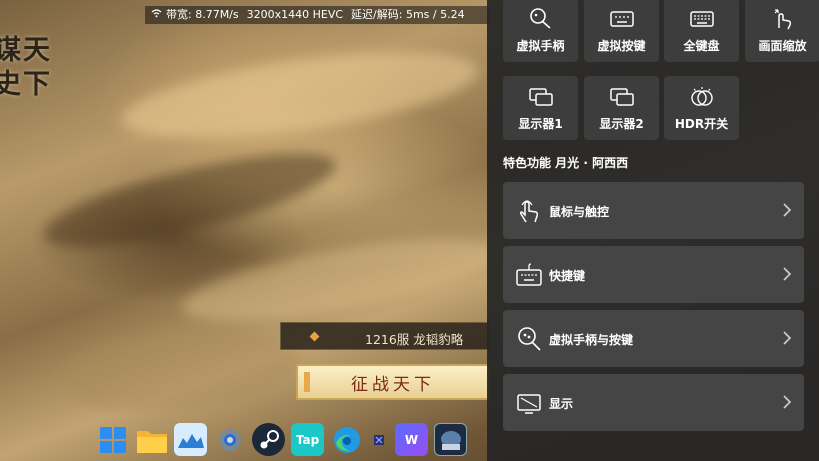 This screenshot has width=819, height=461. Describe the element at coordinates (621, 31) in the screenshot. I see `virtual-keys-button: 虚拟按键` at that location.